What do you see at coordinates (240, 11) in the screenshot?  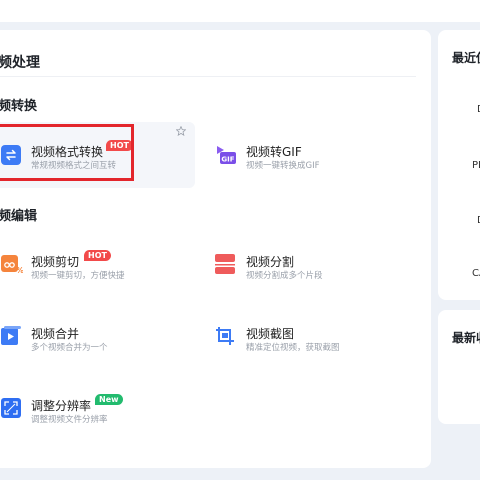 I see `top-bar` at bounding box center [240, 11].